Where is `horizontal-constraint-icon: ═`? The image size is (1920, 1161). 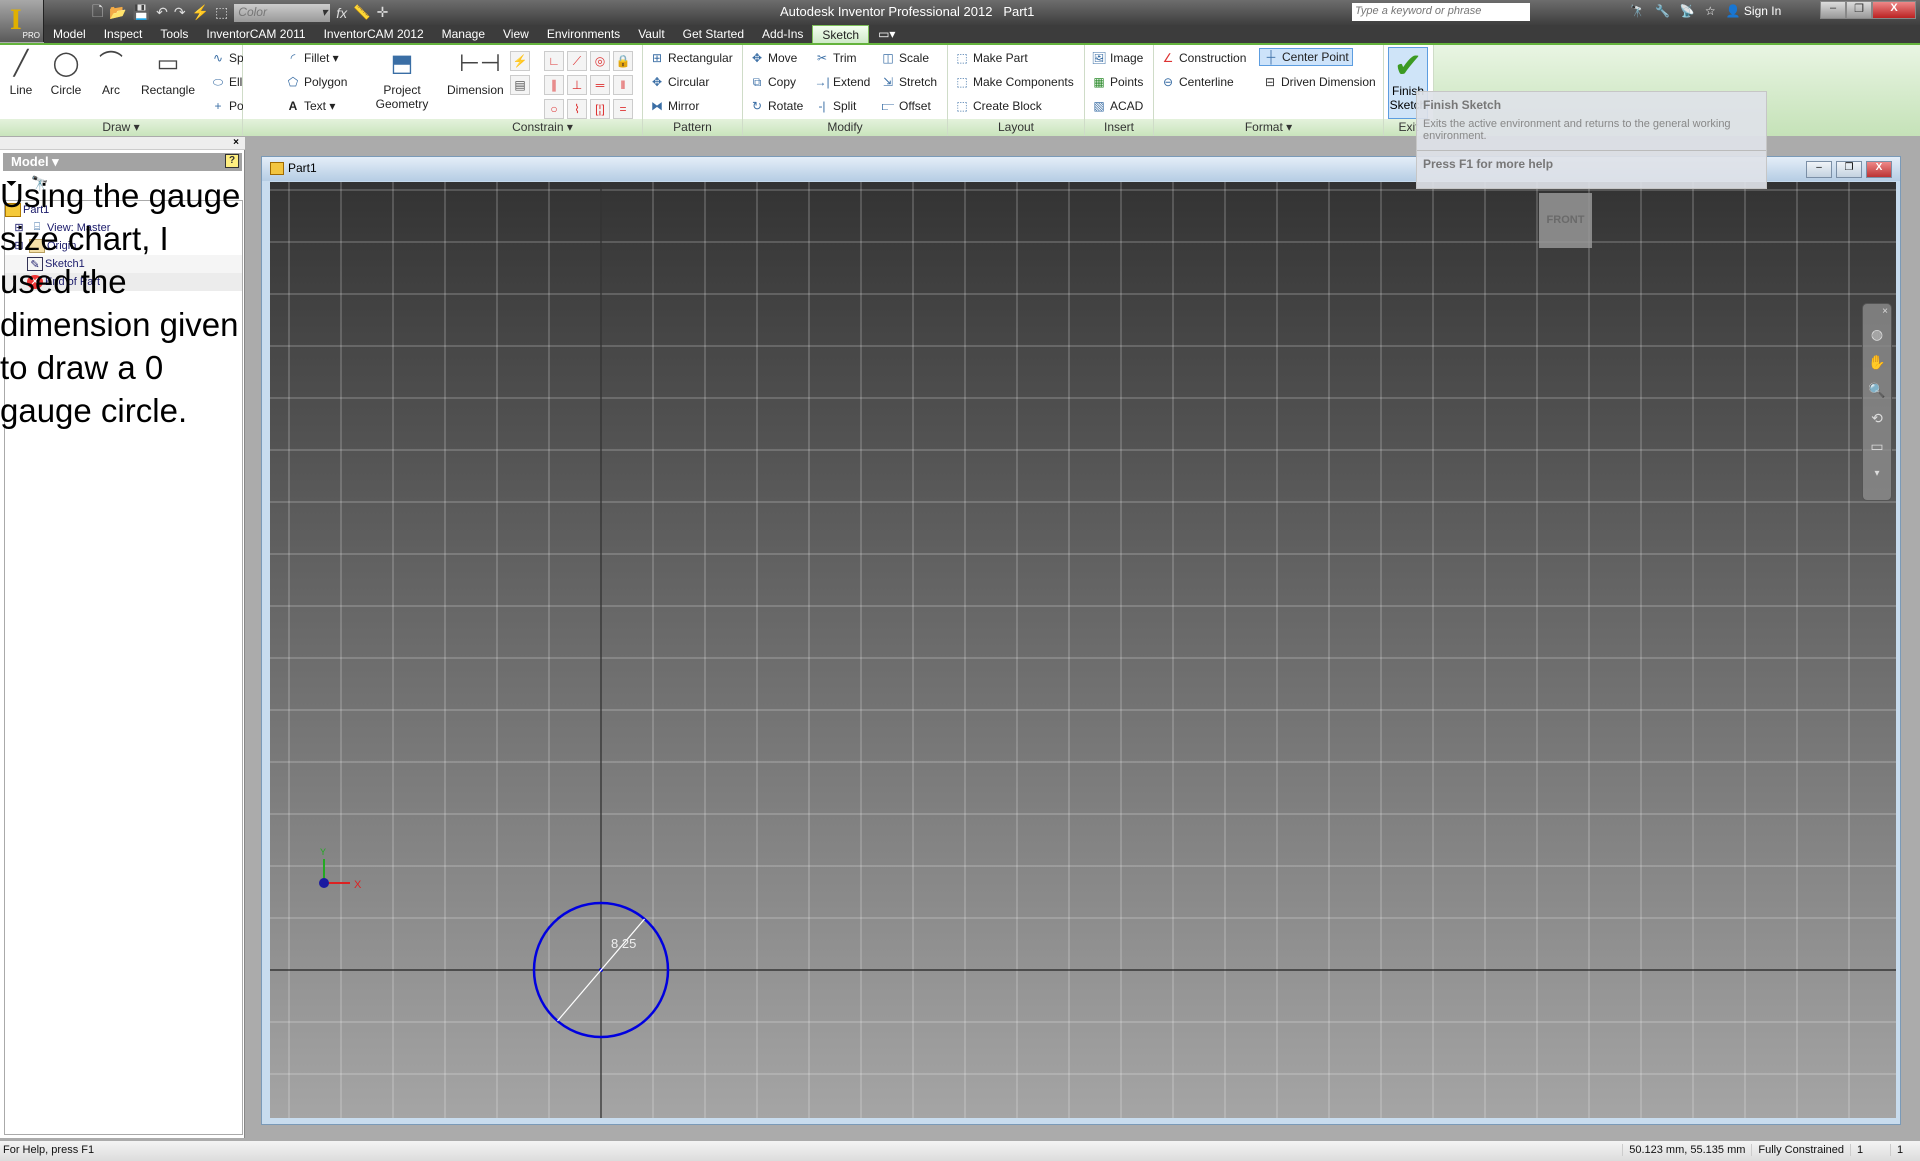
horizontal-constraint-icon: ═ is located at coordinates (600, 85).